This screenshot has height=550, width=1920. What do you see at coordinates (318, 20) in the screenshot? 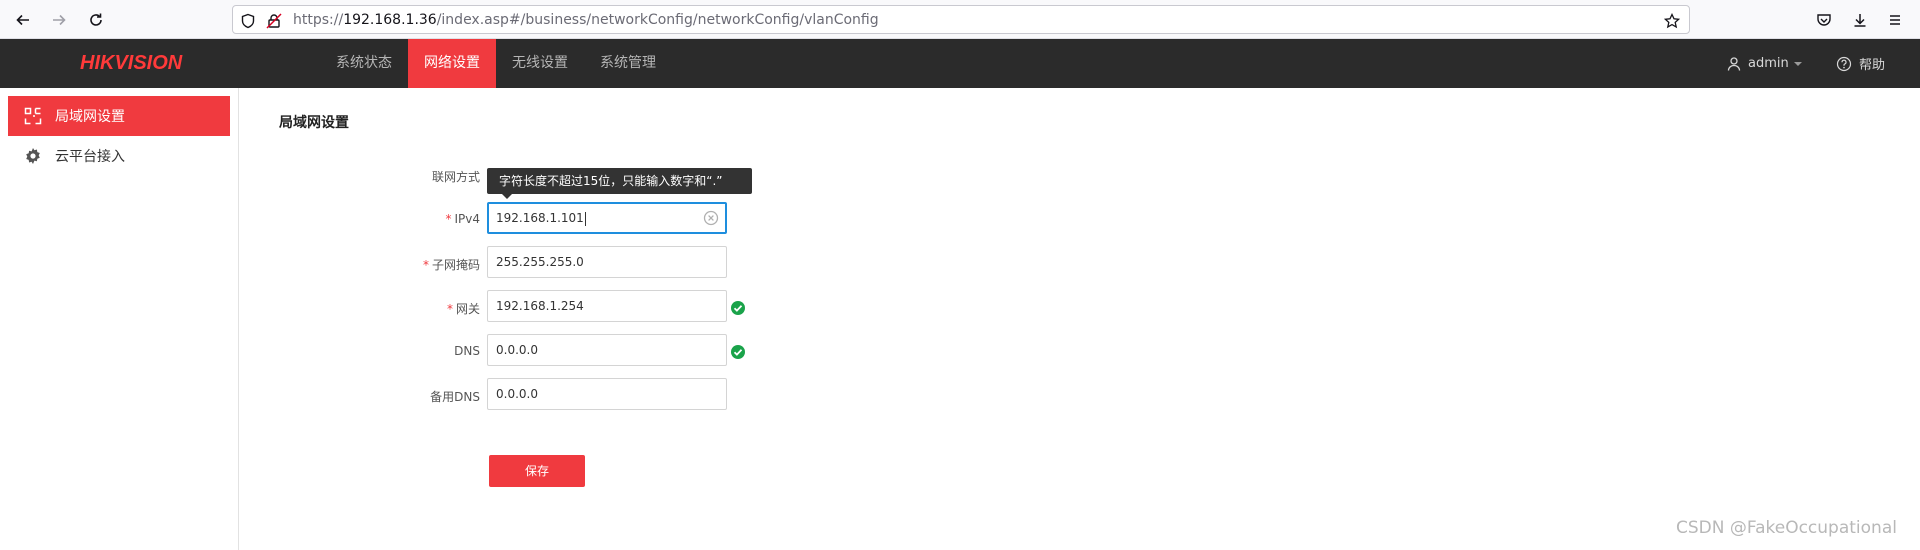
I see `url-scheme: https://` at bounding box center [318, 20].